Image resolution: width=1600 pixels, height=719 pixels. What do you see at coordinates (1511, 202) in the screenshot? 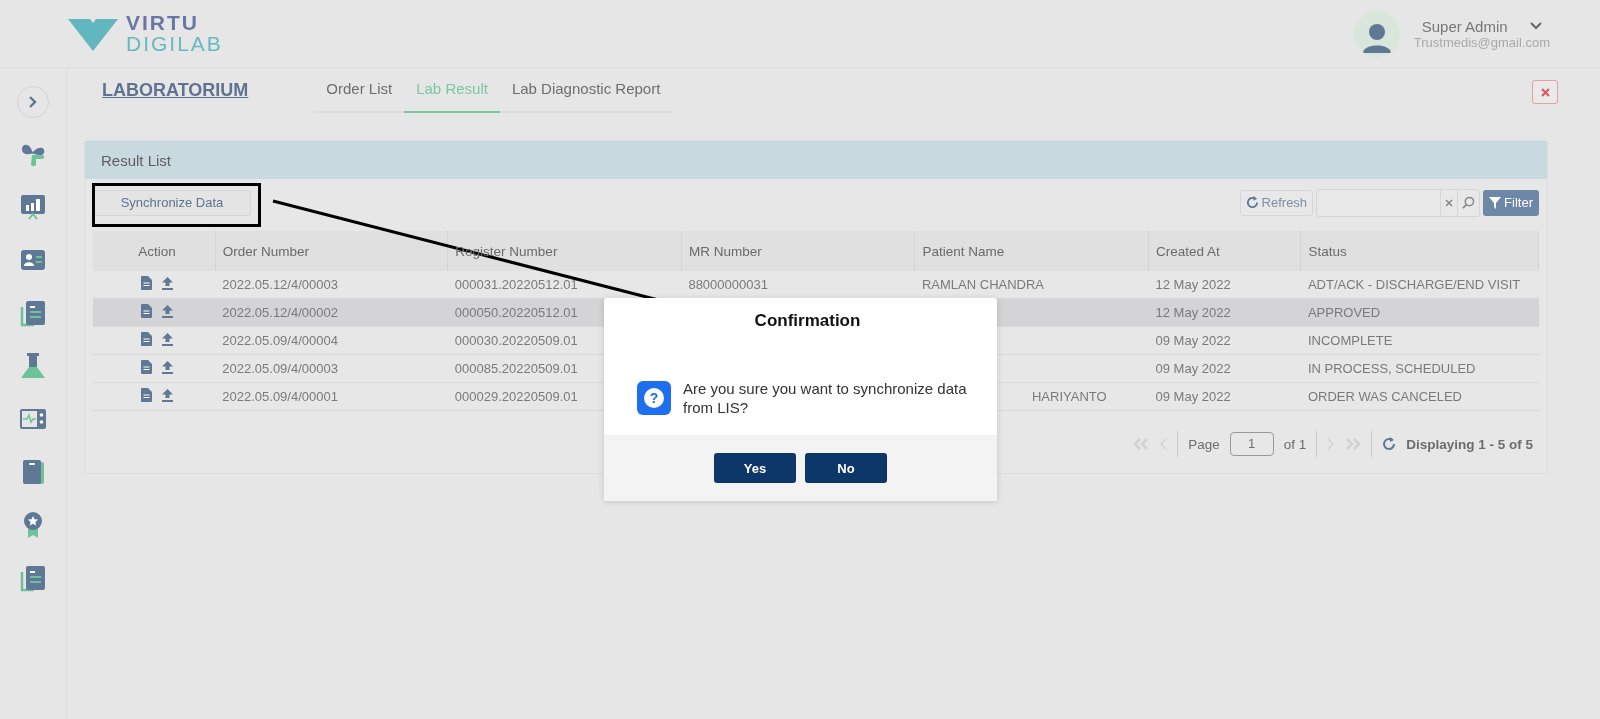
I see `filter-button: Filter` at bounding box center [1511, 202].